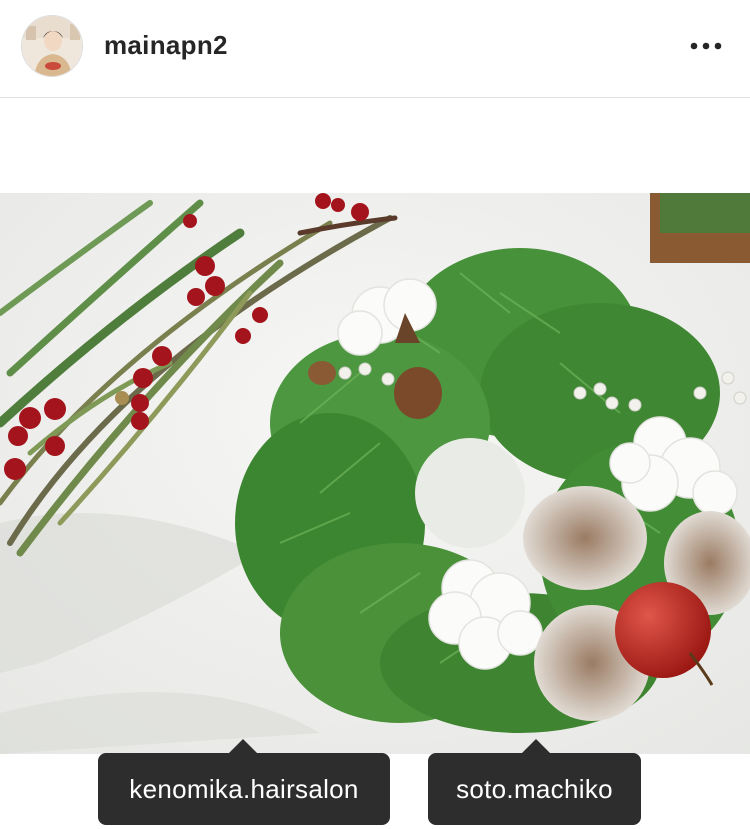 The width and height of the screenshot is (750, 829). Describe the element at coordinates (534, 788) in the screenshot. I see `user-tag-label: soto.machiko` at that location.